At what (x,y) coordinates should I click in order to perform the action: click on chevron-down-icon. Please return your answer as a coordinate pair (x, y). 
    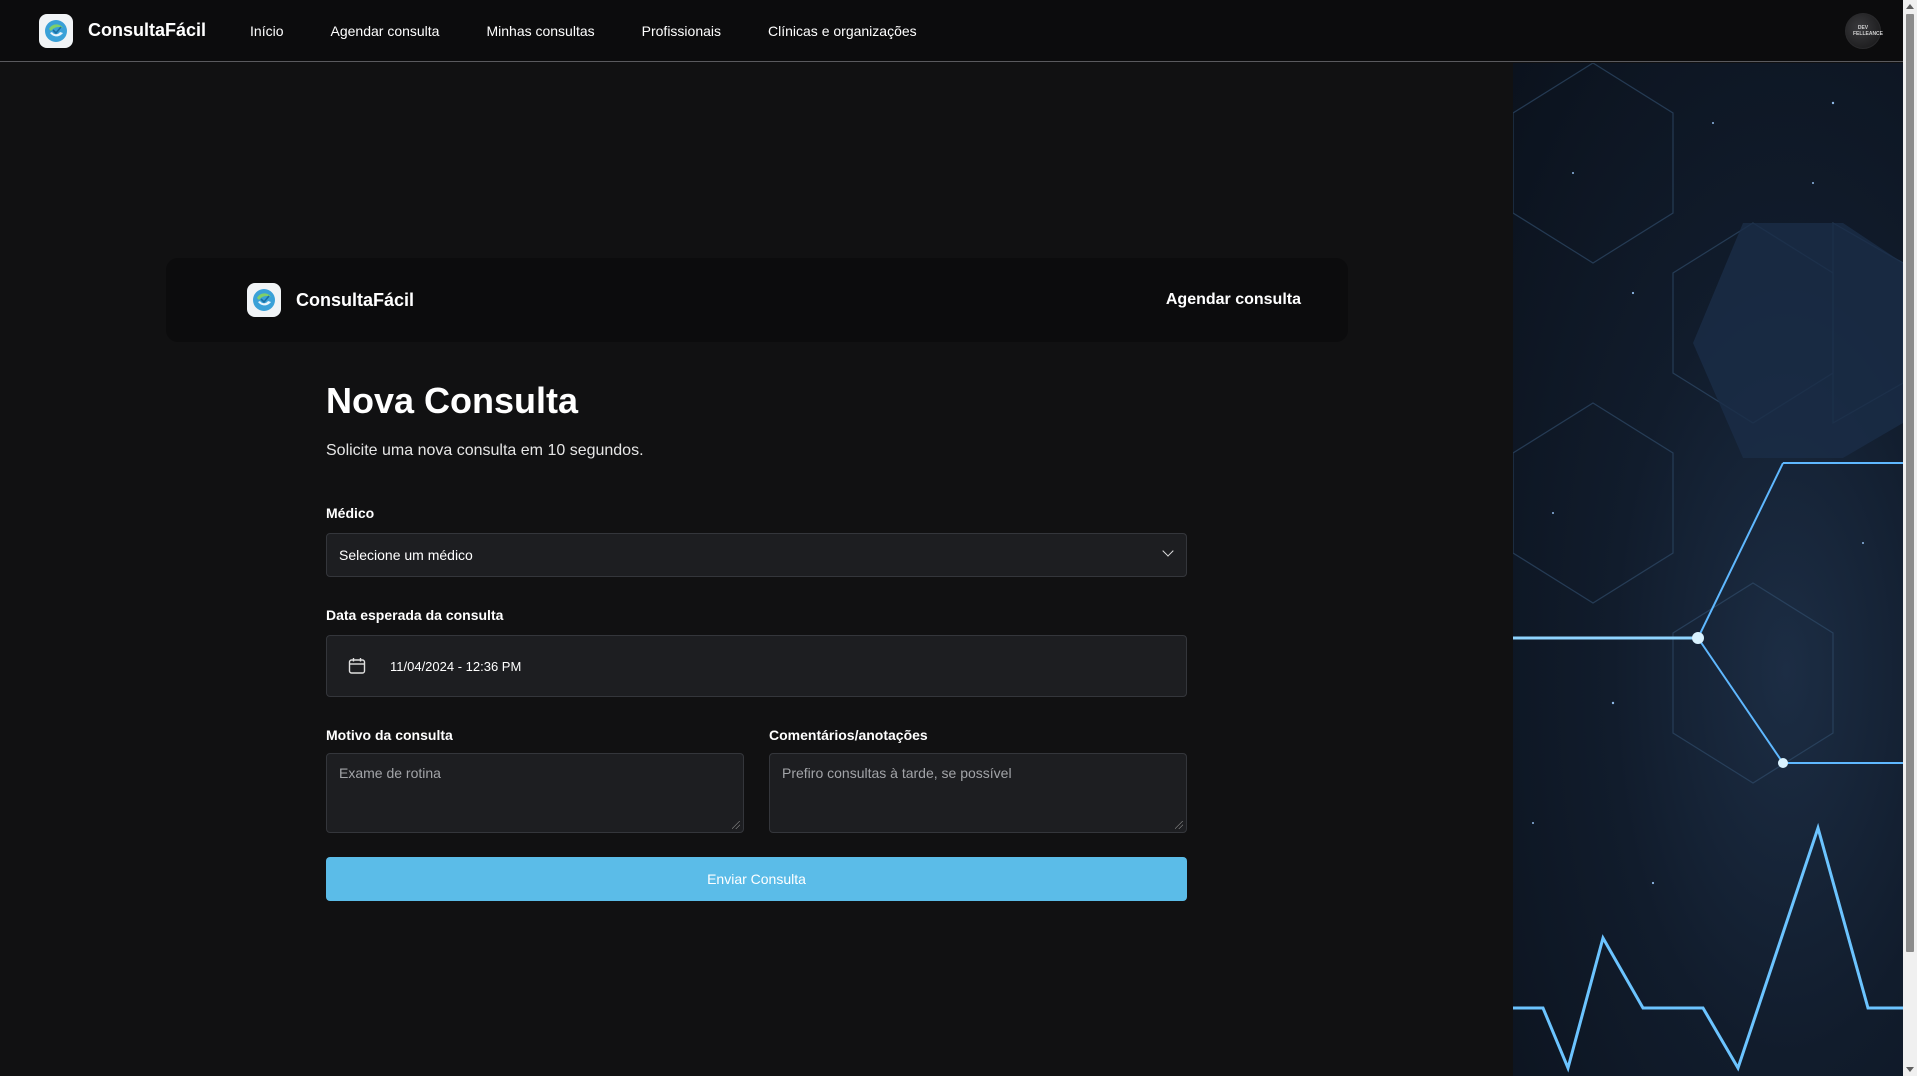
    Looking at the image, I should click on (1168, 551).